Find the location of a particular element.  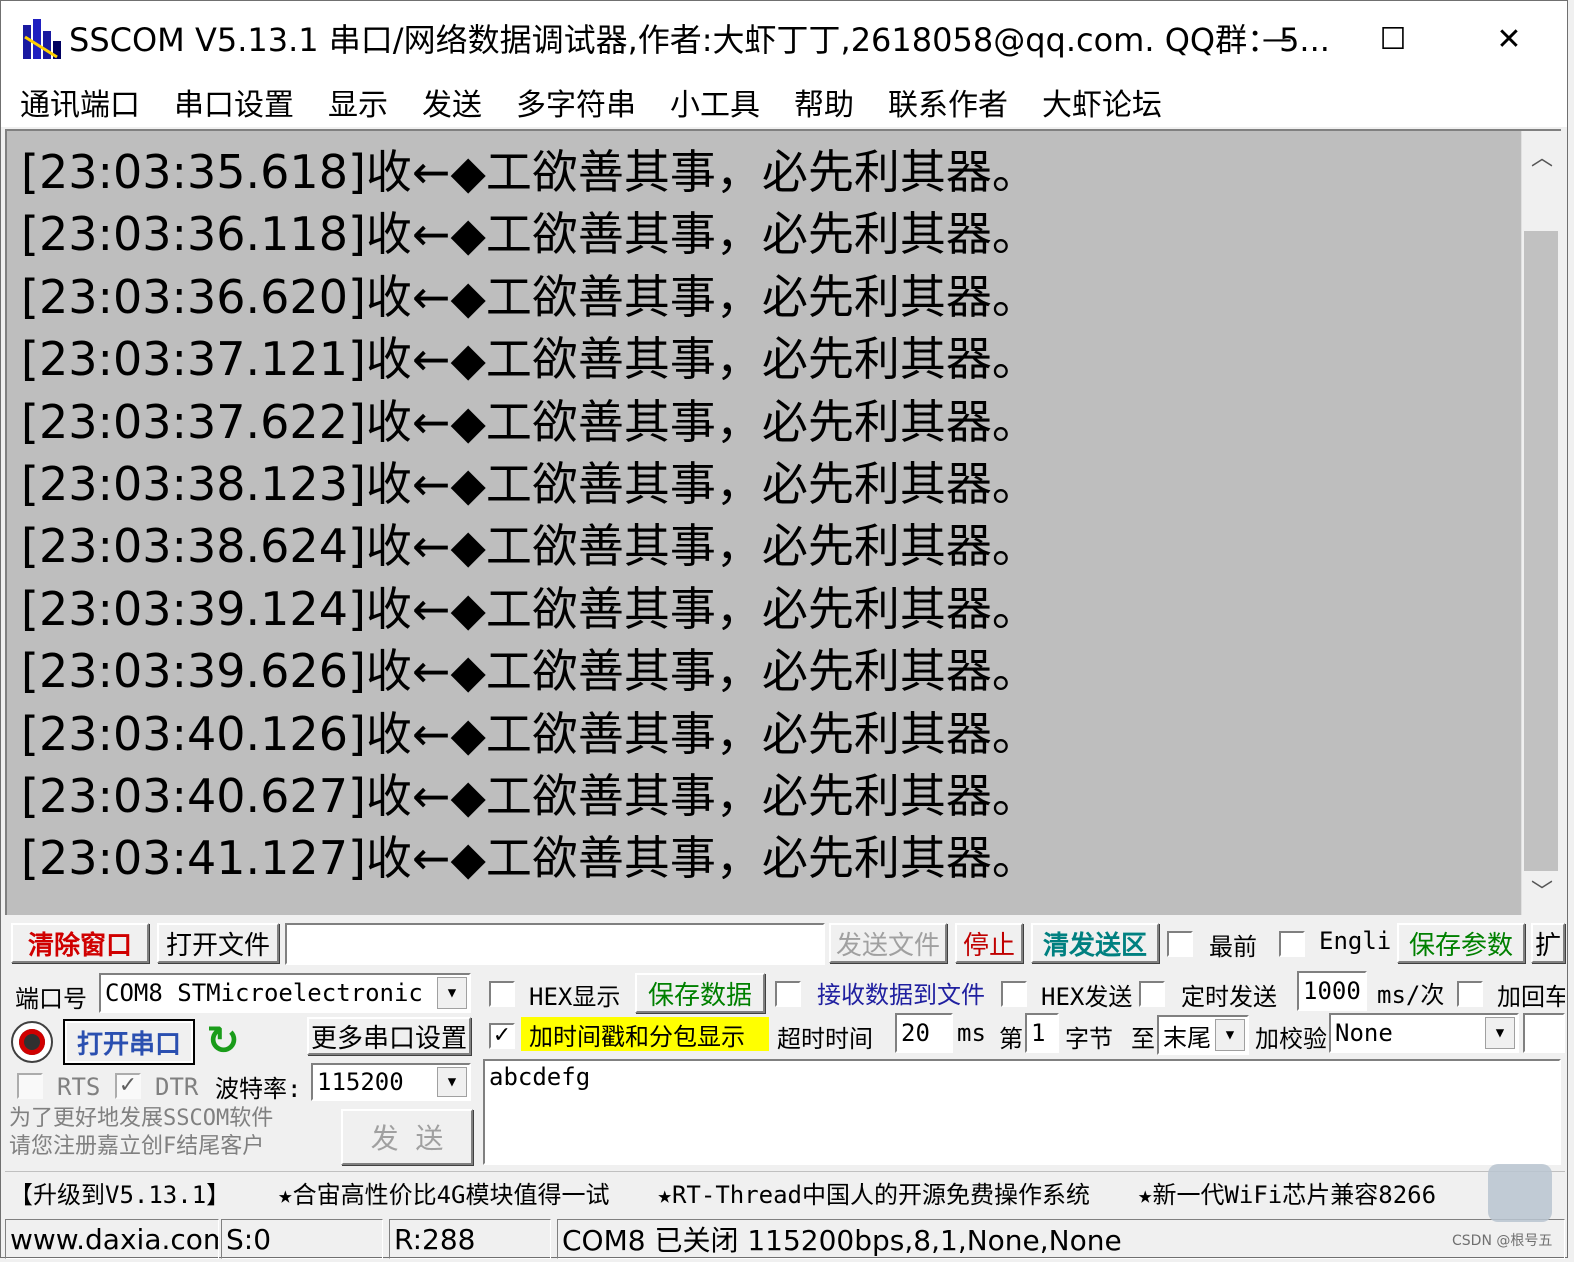

maximize-button: ☐ is located at coordinates (1393, 39).